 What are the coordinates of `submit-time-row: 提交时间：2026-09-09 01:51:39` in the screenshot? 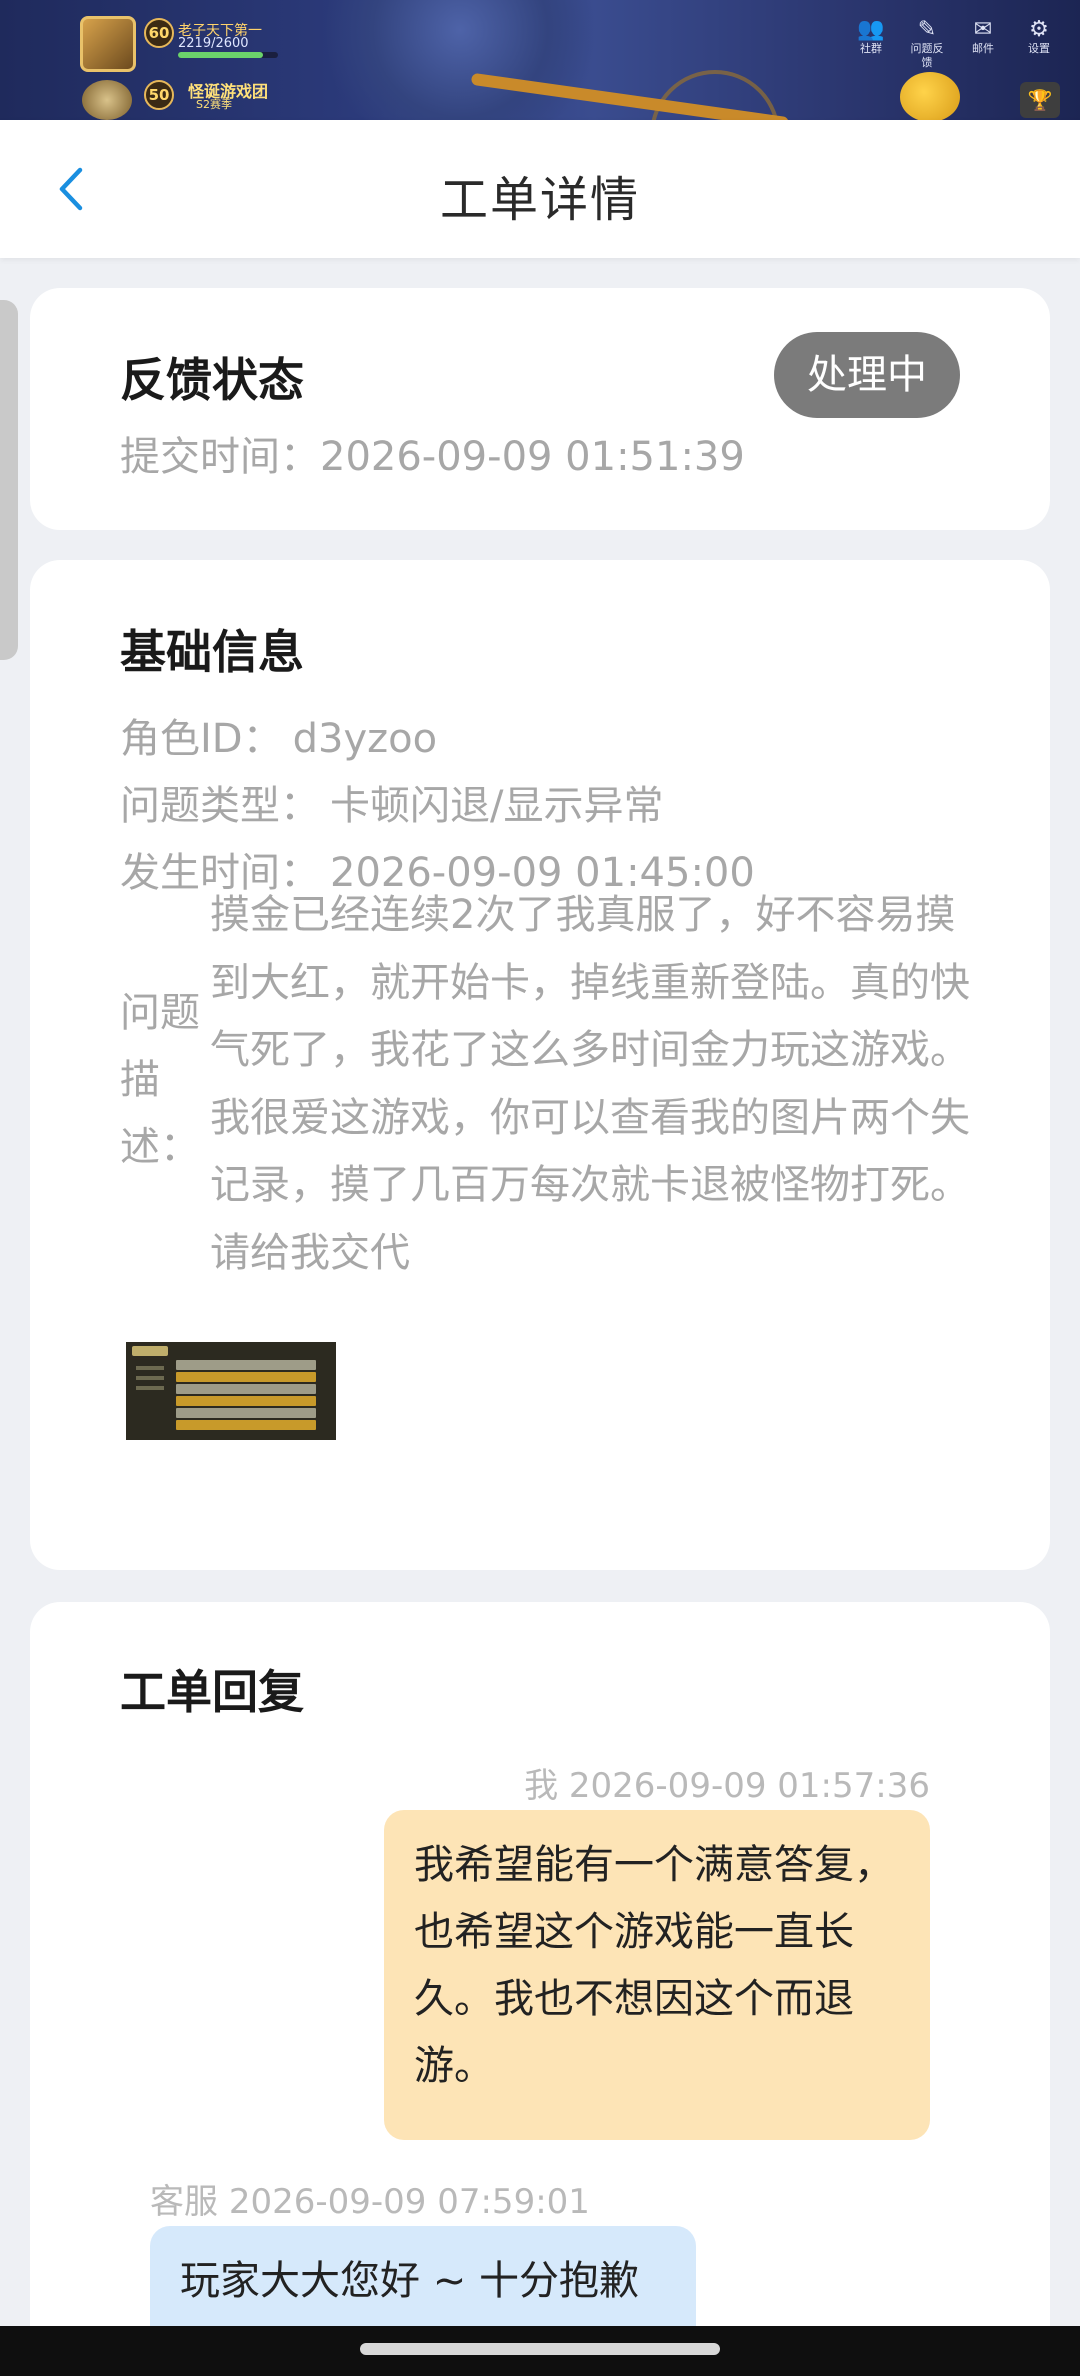 It's located at (432, 453).